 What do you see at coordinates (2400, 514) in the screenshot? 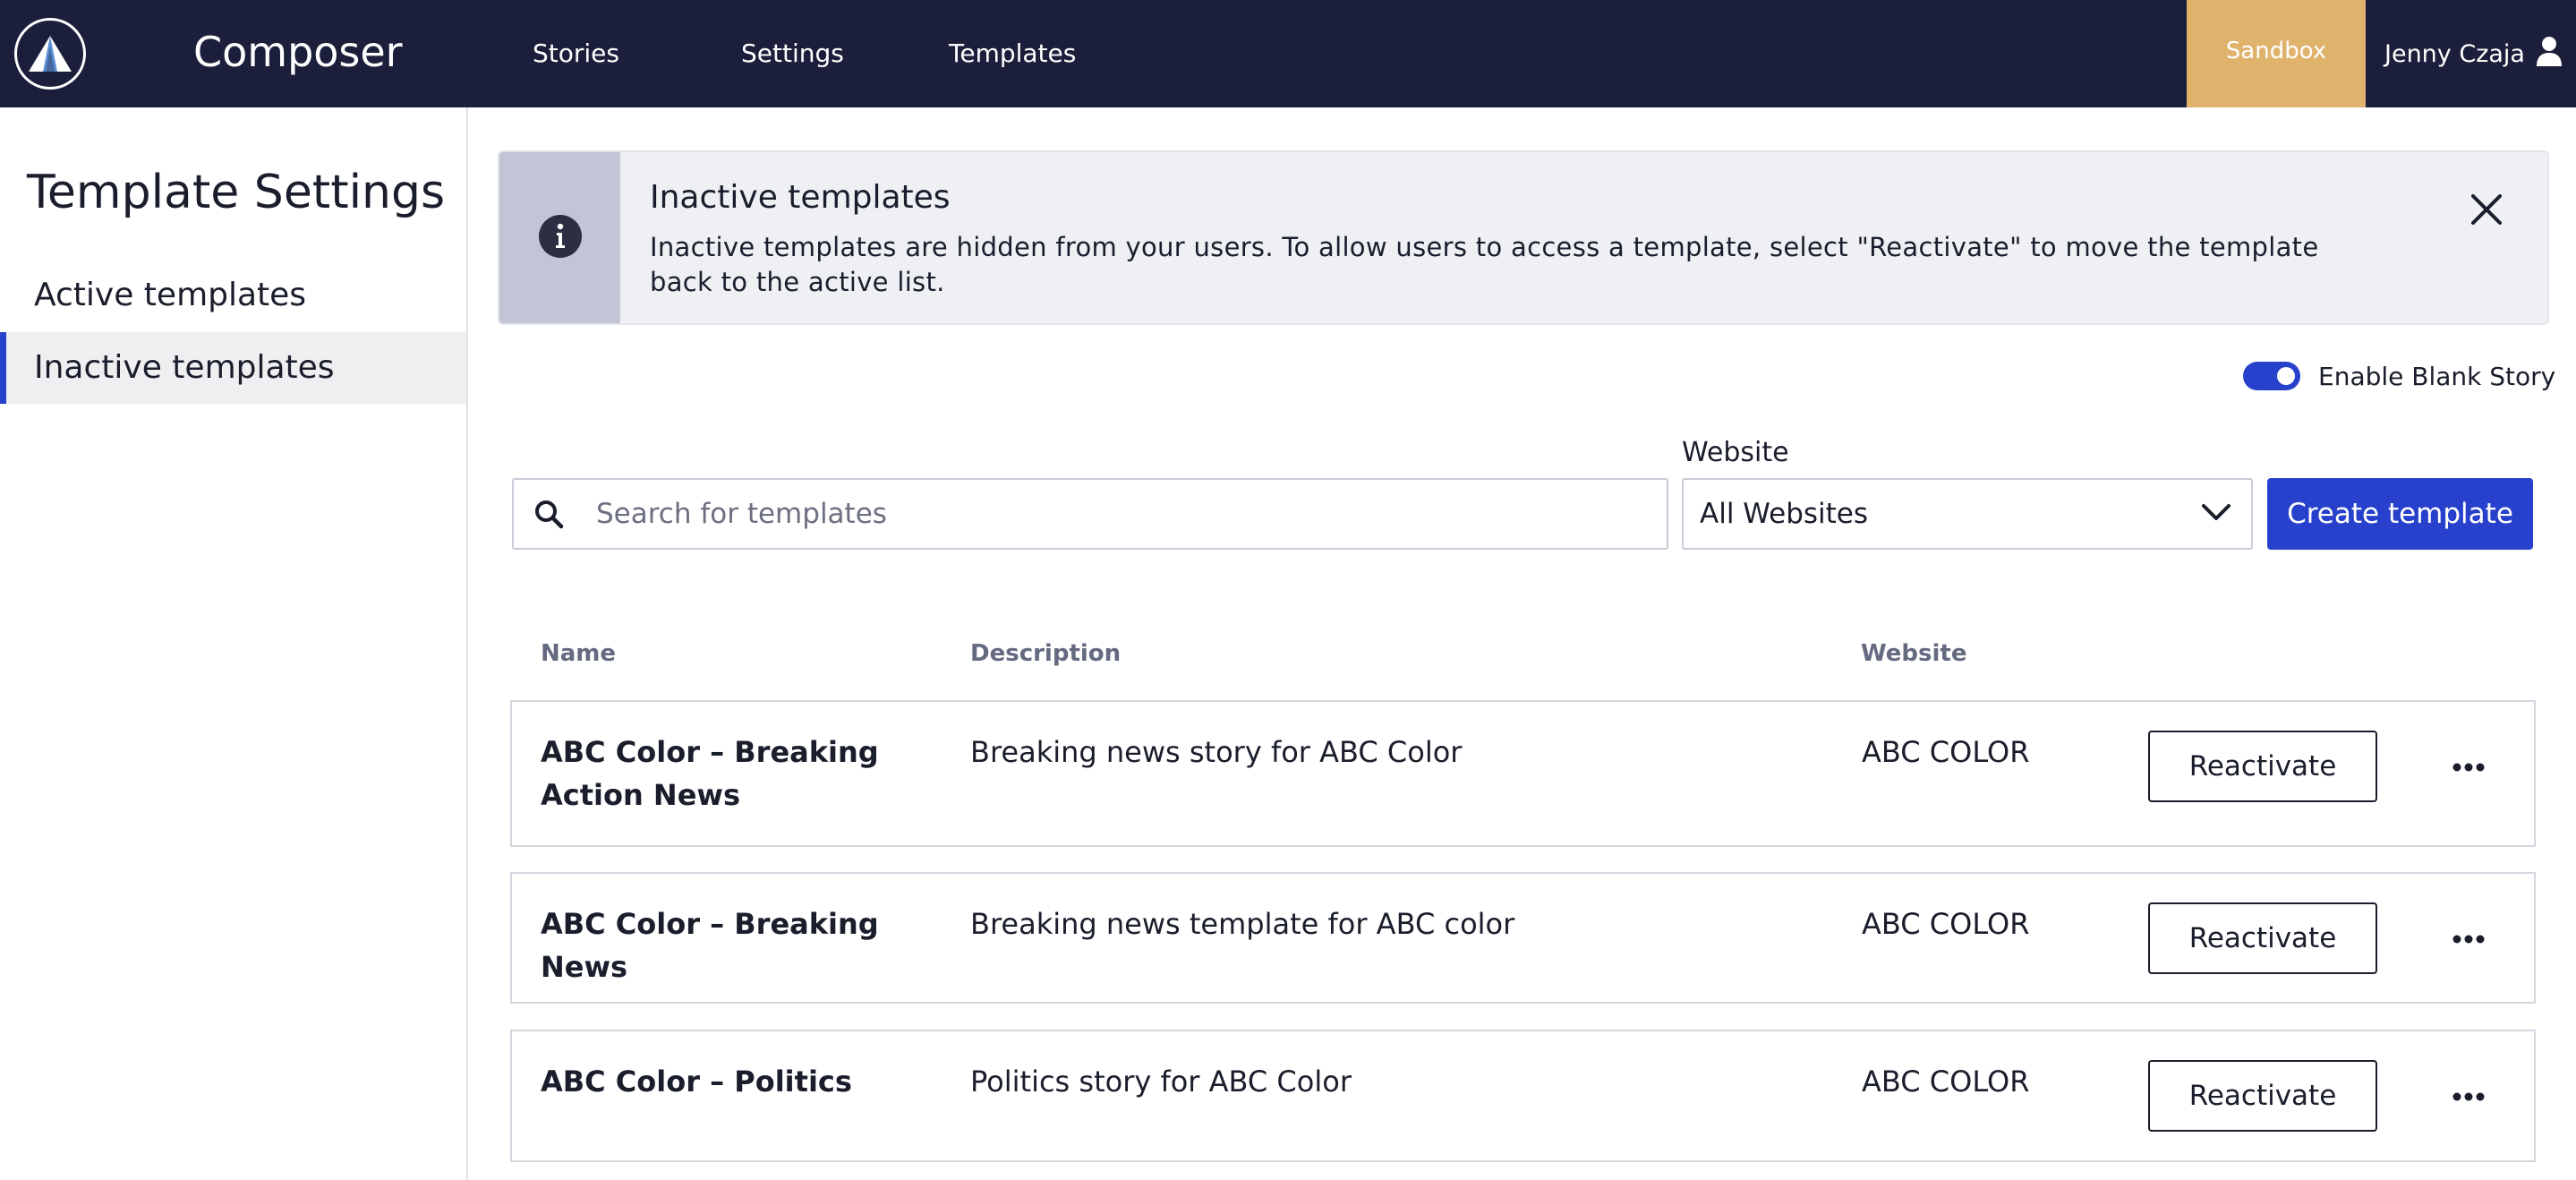
I see `create-template-button: Create template` at bounding box center [2400, 514].